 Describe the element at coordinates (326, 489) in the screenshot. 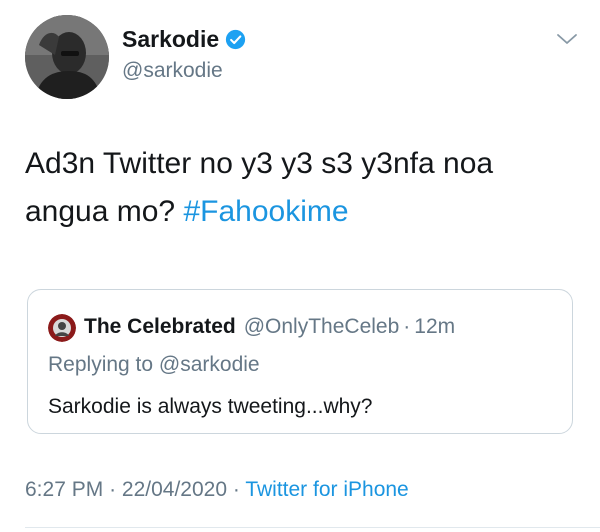

I see `tweet-source-link: Twitter for iPhone` at that location.